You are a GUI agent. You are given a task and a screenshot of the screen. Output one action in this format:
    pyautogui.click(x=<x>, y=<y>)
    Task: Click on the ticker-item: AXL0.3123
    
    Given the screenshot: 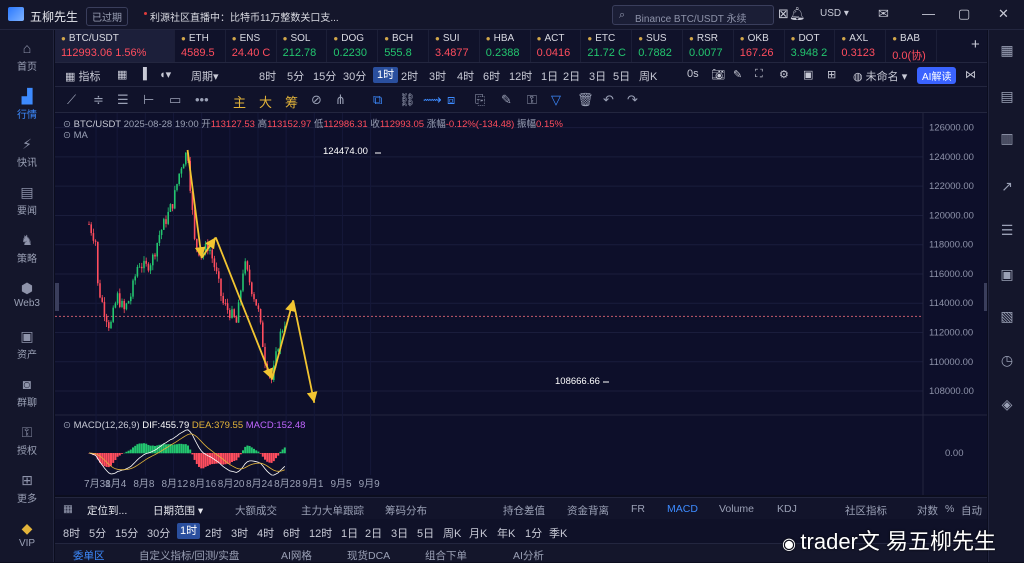 What is the action you would take?
    pyautogui.click(x=860, y=46)
    